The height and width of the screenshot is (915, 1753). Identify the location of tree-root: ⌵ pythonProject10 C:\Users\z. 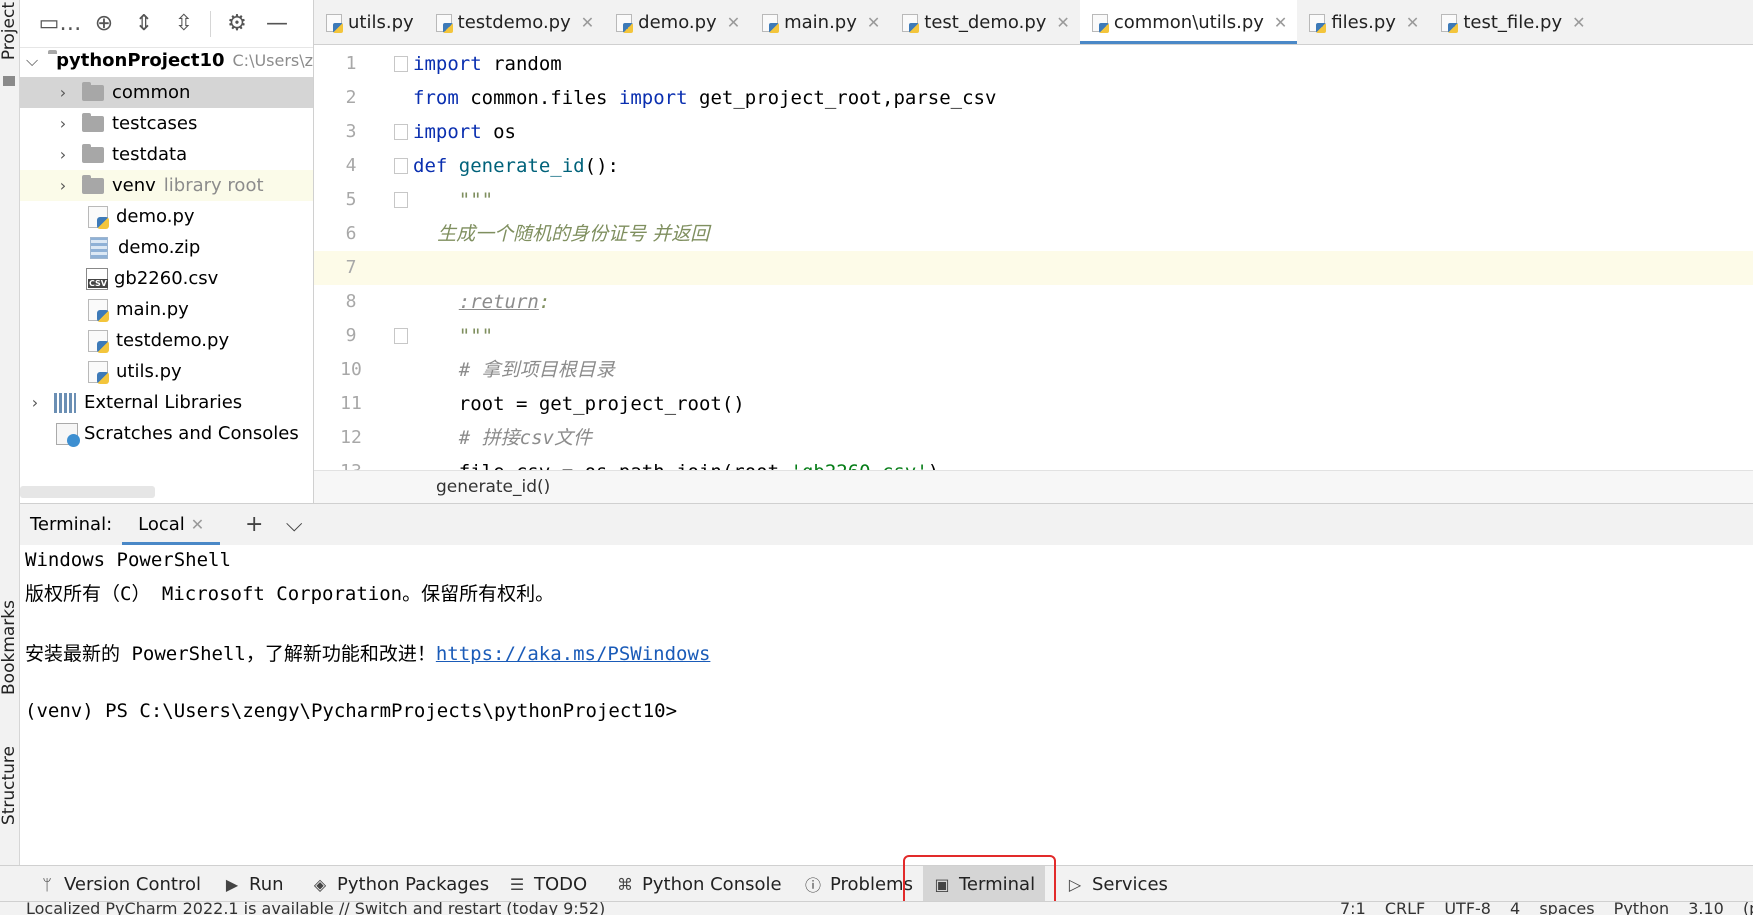
(166, 60).